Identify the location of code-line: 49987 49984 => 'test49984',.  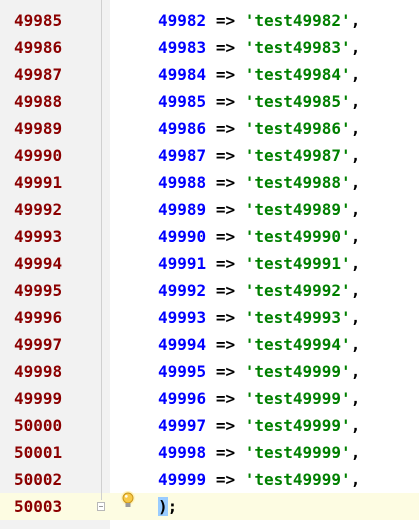
(209, 74).